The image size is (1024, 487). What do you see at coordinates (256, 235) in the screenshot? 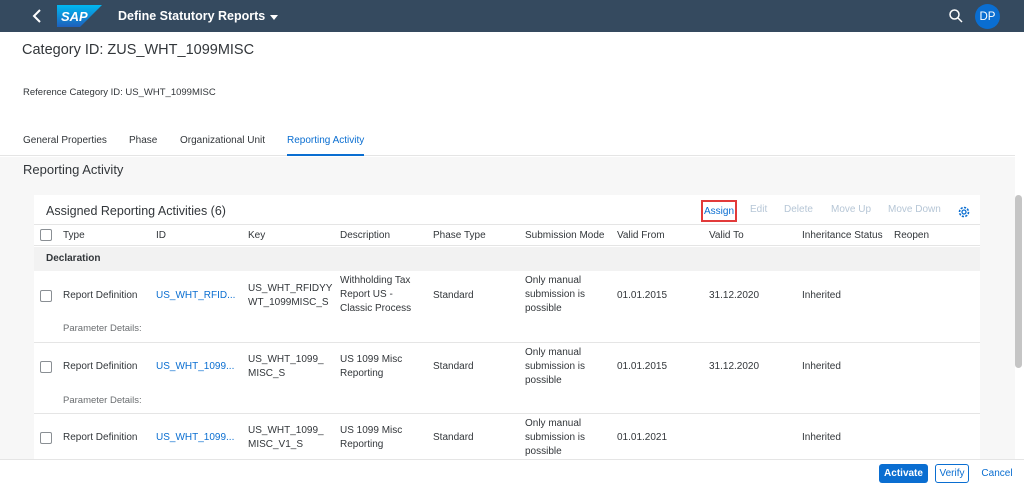
I see `column-header-key: Key` at bounding box center [256, 235].